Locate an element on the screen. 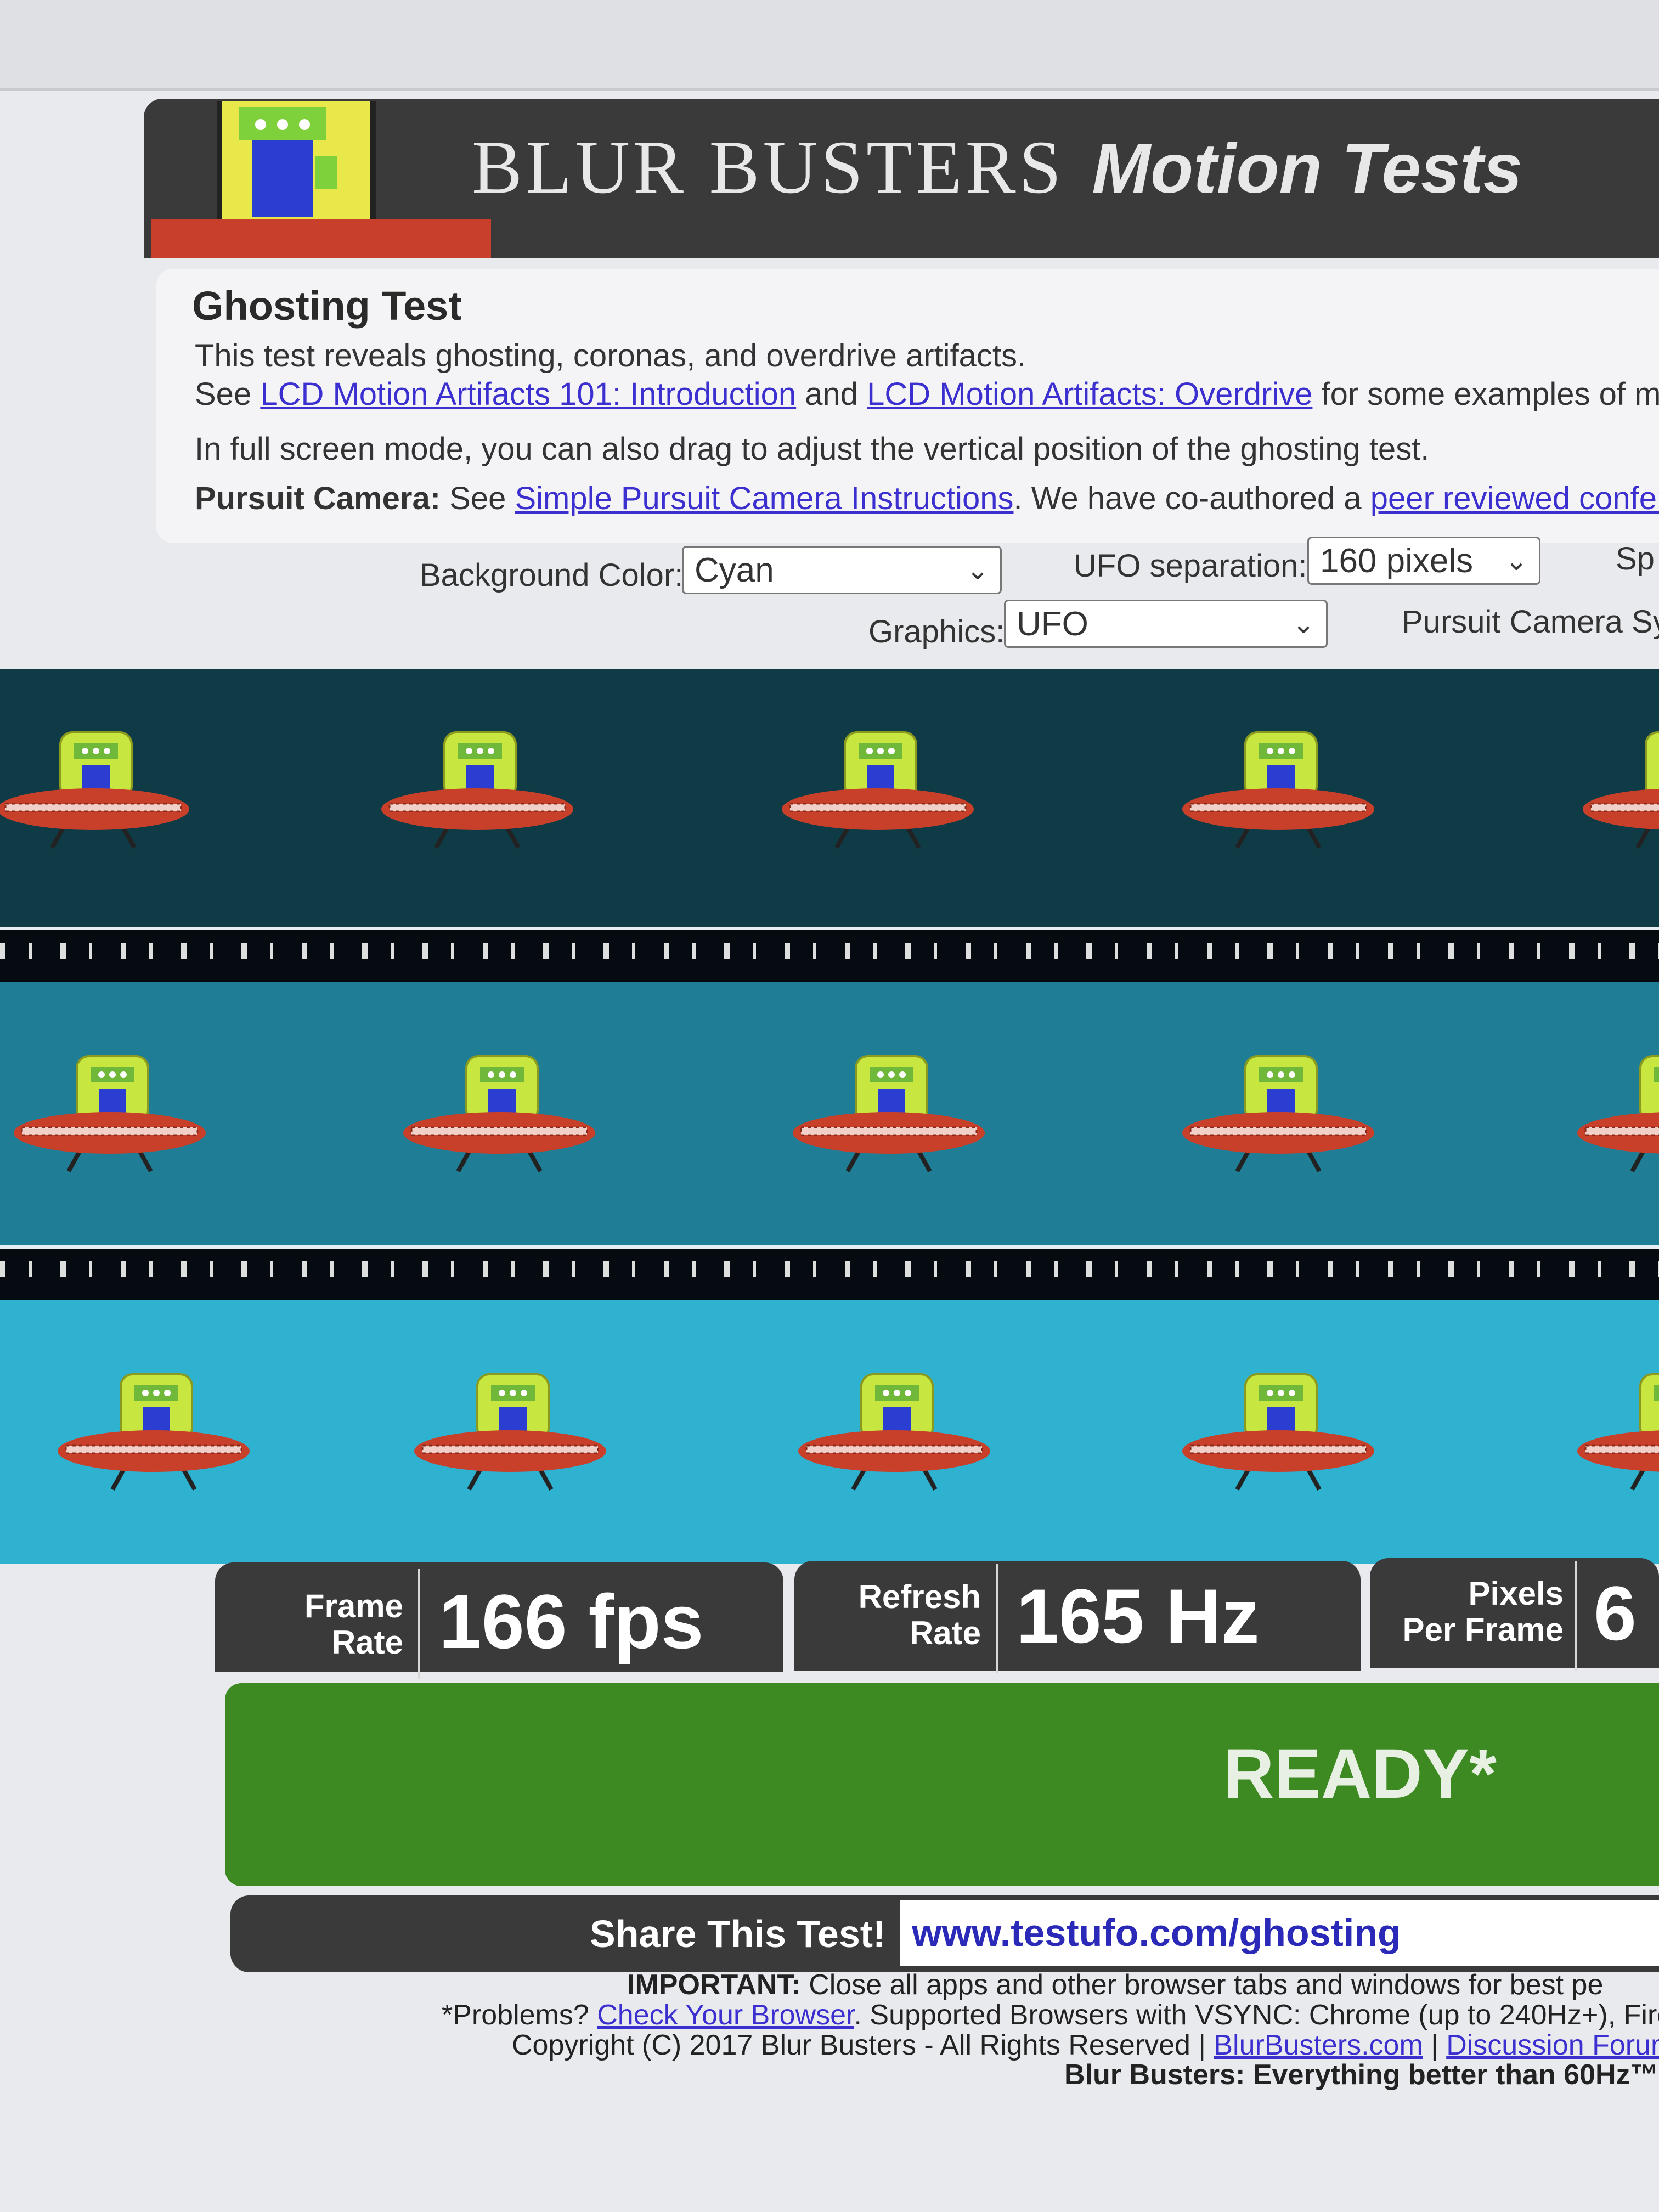 This screenshot has width=1659, height=2212. ufo-separation-label: UFO separation: is located at coordinates (1190, 566).